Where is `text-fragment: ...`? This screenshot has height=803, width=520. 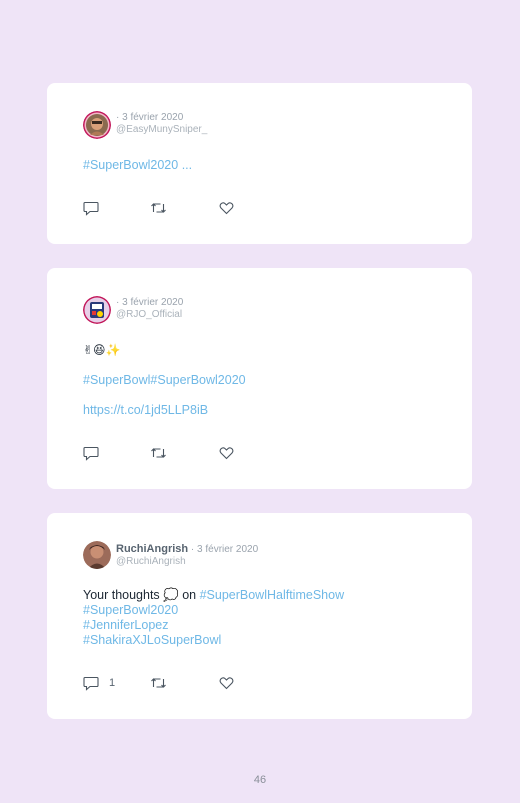 text-fragment: ... is located at coordinates (185, 165).